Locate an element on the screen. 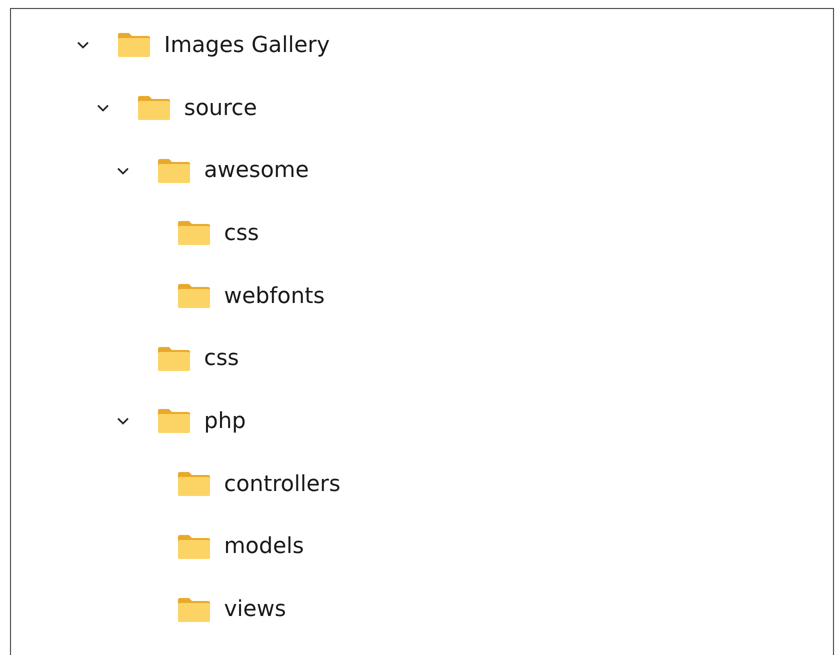 Image resolution: width=837 pixels, height=655 pixels. folder-name: awesome is located at coordinates (256, 171).